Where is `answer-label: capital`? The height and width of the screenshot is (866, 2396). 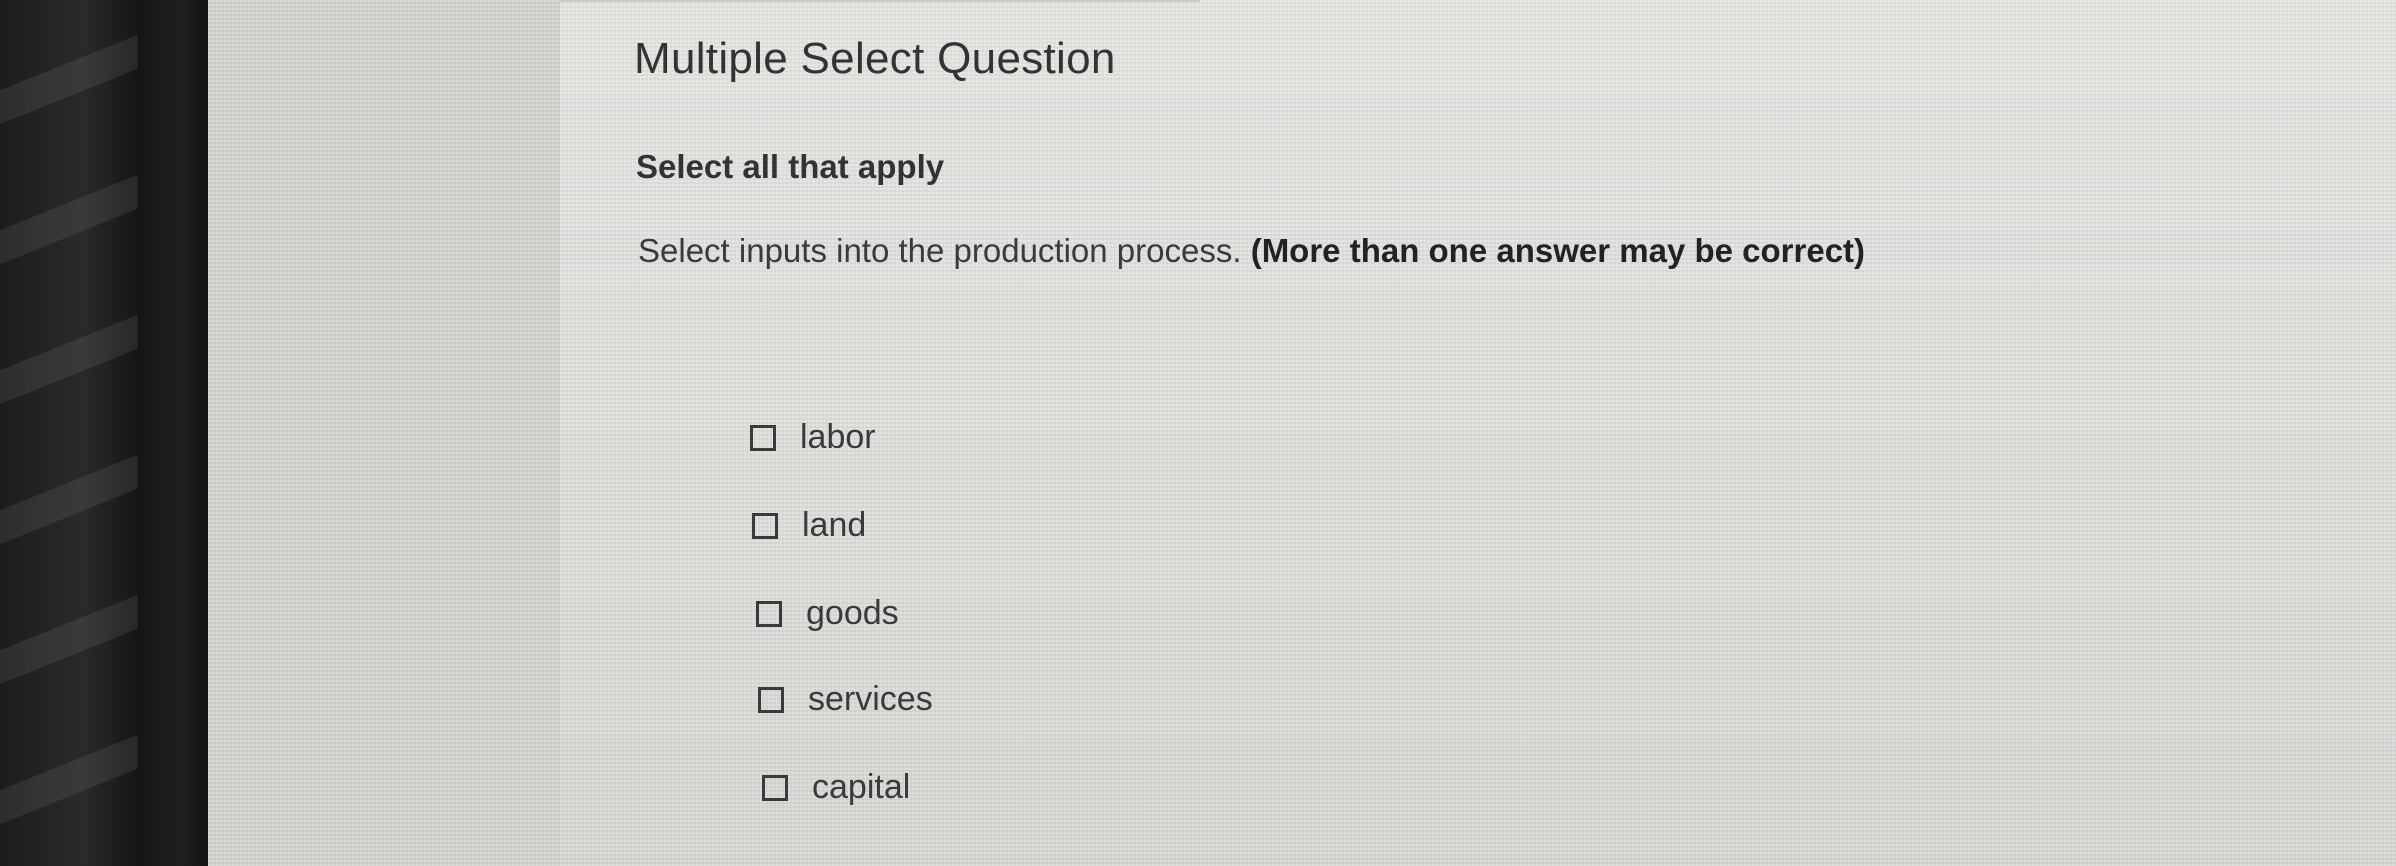
answer-label: capital is located at coordinates (861, 787).